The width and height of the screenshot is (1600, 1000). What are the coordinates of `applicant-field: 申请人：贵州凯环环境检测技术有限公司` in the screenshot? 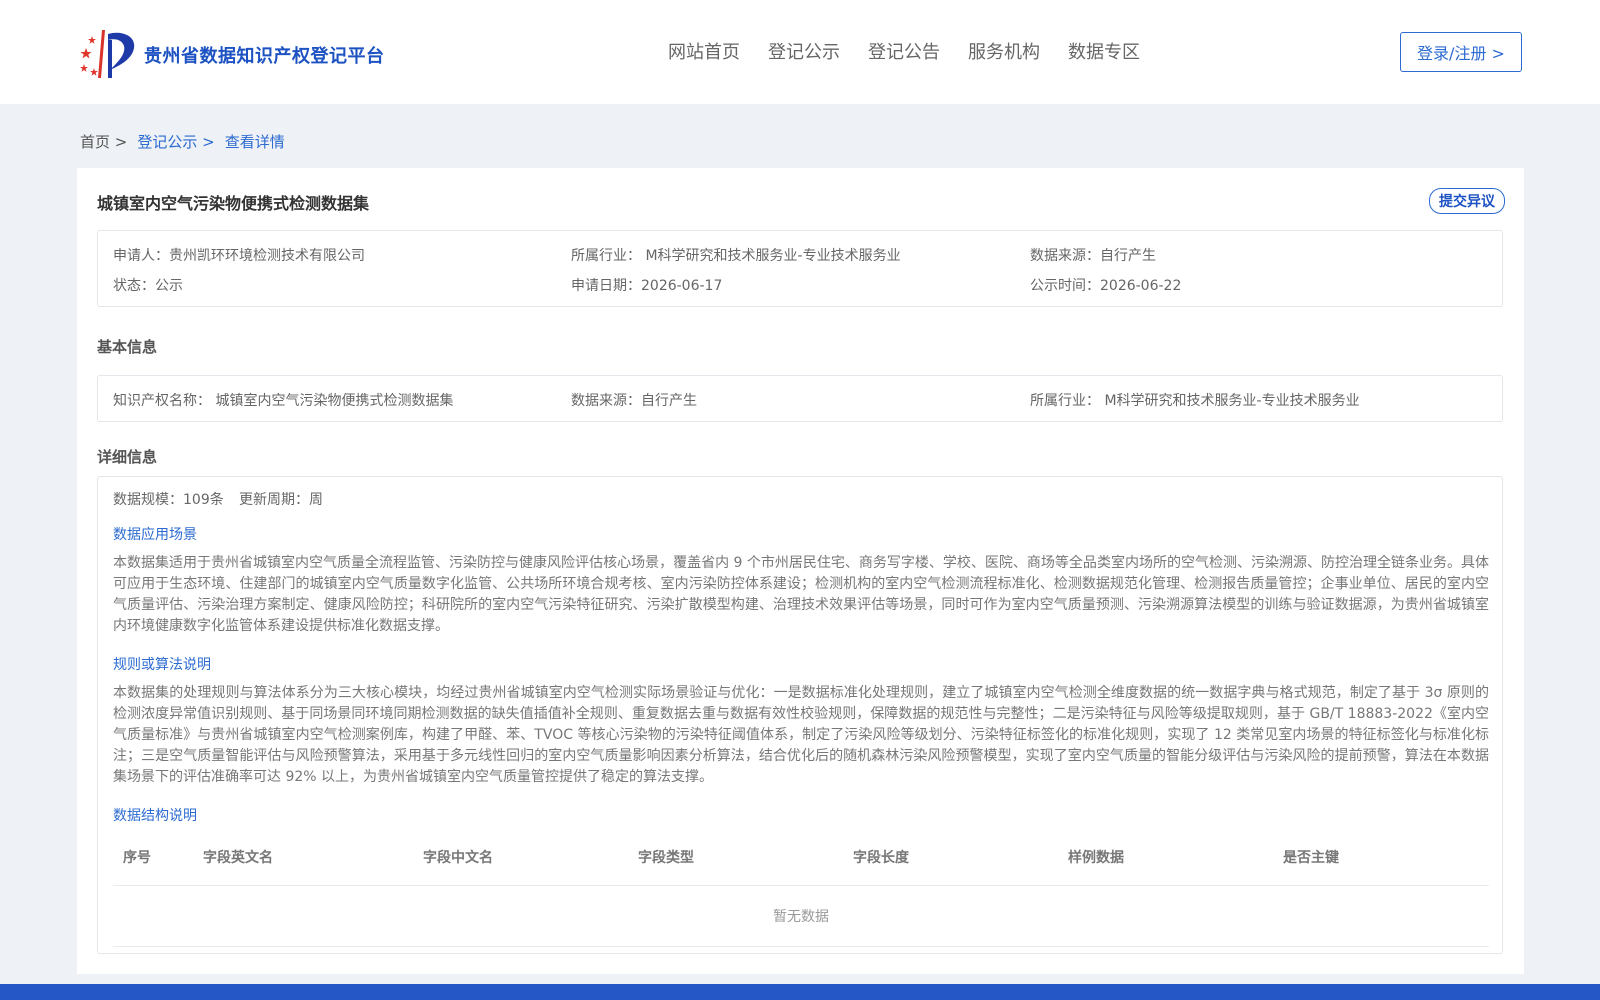 It's located at (239, 256).